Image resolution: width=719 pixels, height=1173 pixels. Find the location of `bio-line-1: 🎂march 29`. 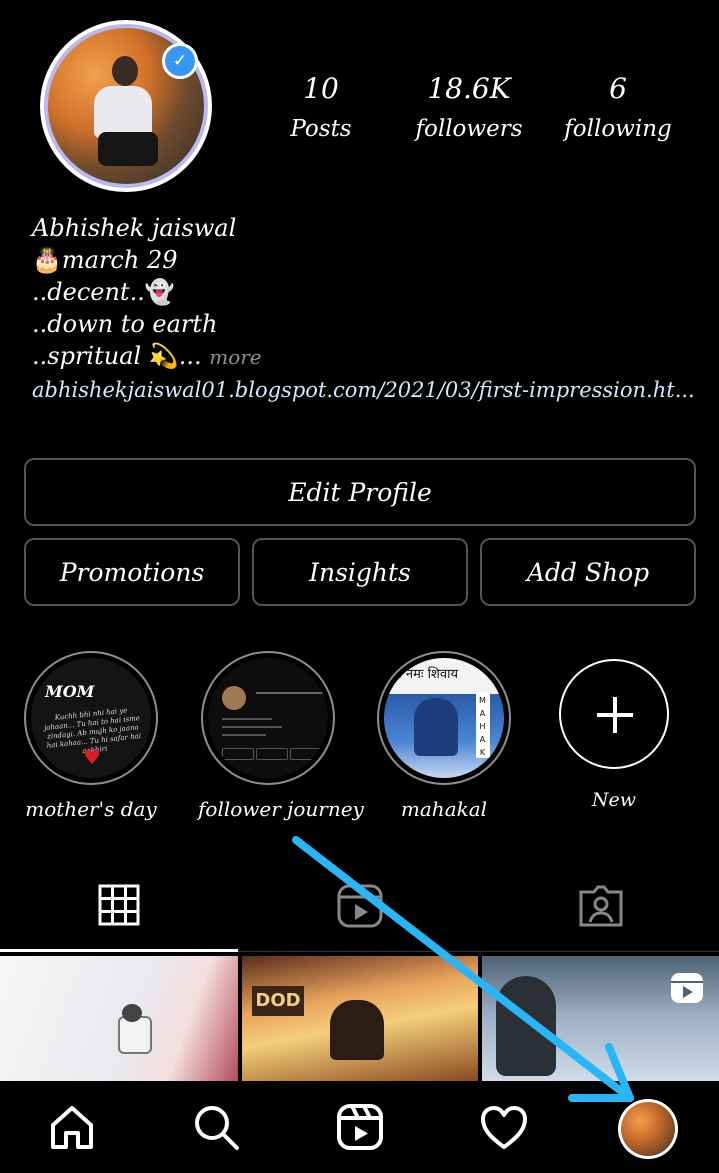

bio-line-1: 🎂march 29 is located at coordinates (147, 260).